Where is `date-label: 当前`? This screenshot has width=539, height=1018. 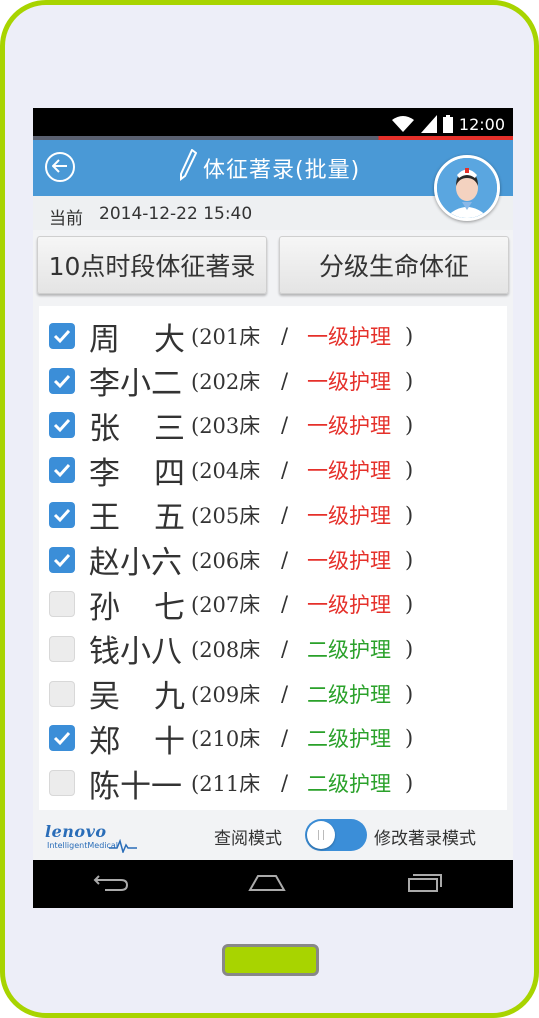
date-label: 当前 is located at coordinates (66, 219).